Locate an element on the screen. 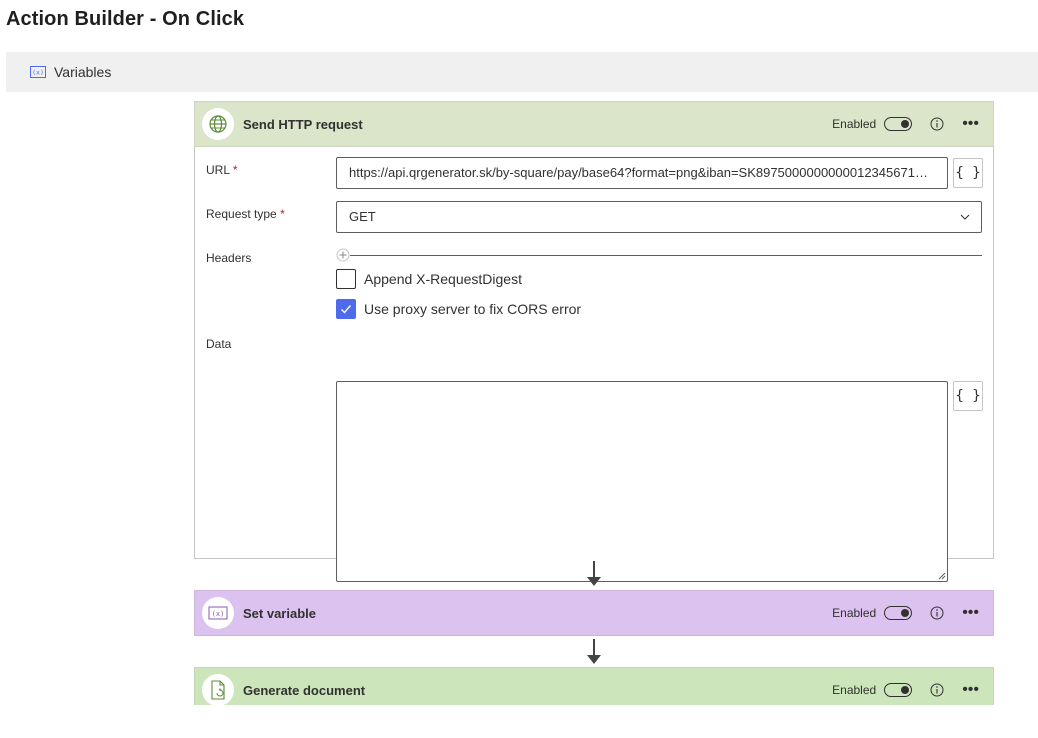  headers-editor is located at coordinates (659, 255).